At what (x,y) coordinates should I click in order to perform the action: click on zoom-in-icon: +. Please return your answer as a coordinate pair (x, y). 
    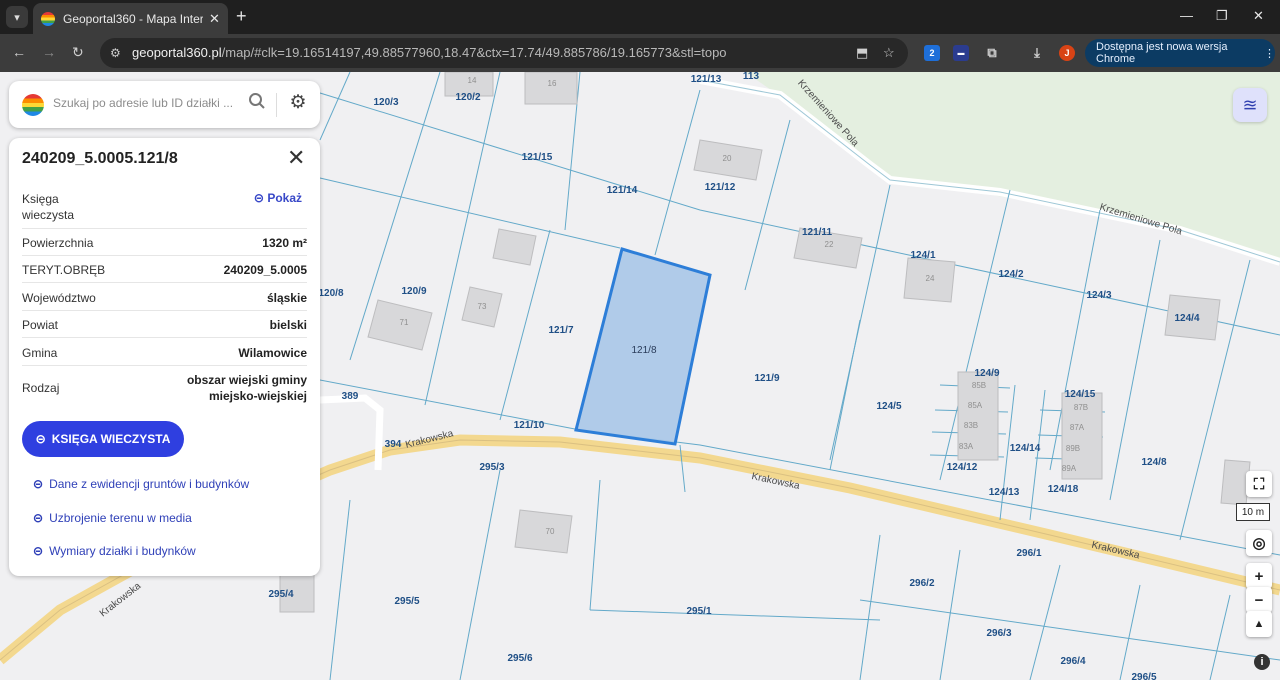
    Looking at the image, I should click on (1259, 576).